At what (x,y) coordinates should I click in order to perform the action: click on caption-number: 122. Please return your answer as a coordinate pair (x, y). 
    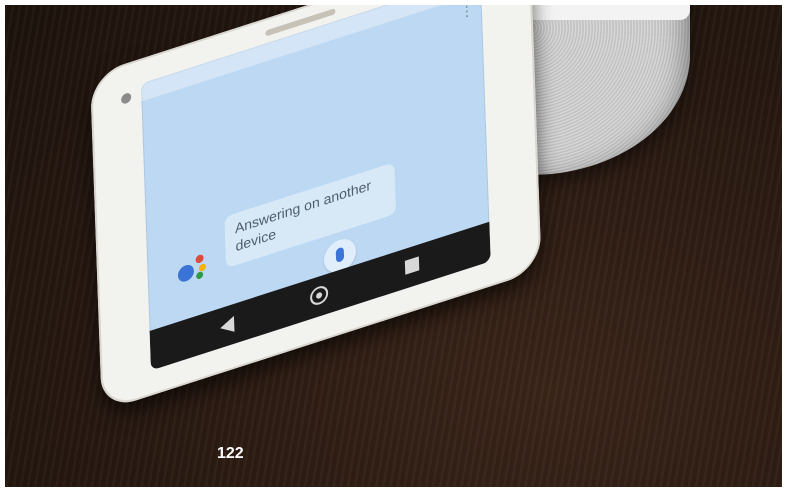
    Looking at the image, I should click on (230, 453).